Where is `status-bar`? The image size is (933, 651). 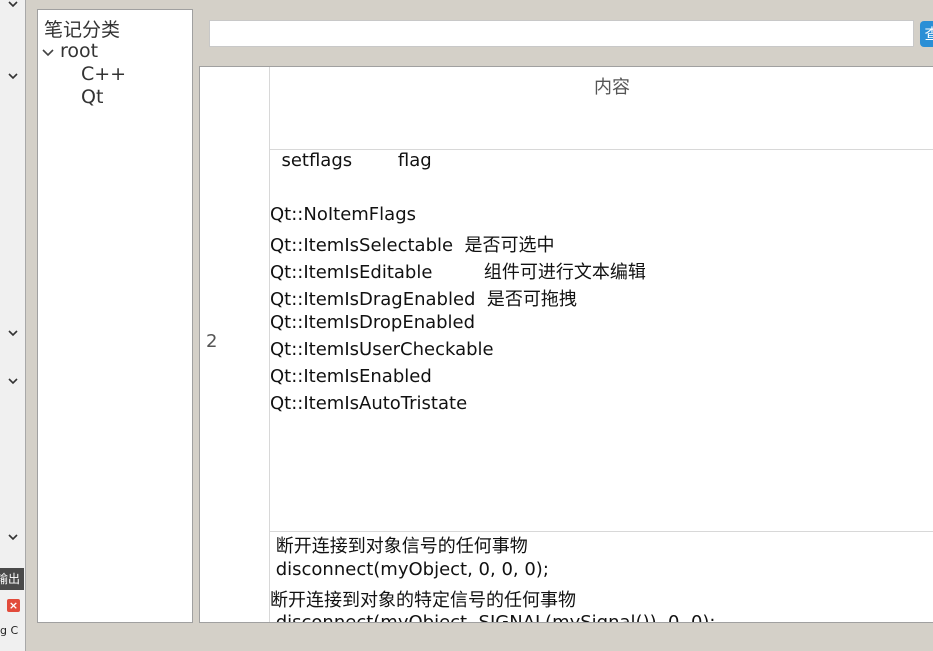 status-bar is located at coordinates (479, 637).